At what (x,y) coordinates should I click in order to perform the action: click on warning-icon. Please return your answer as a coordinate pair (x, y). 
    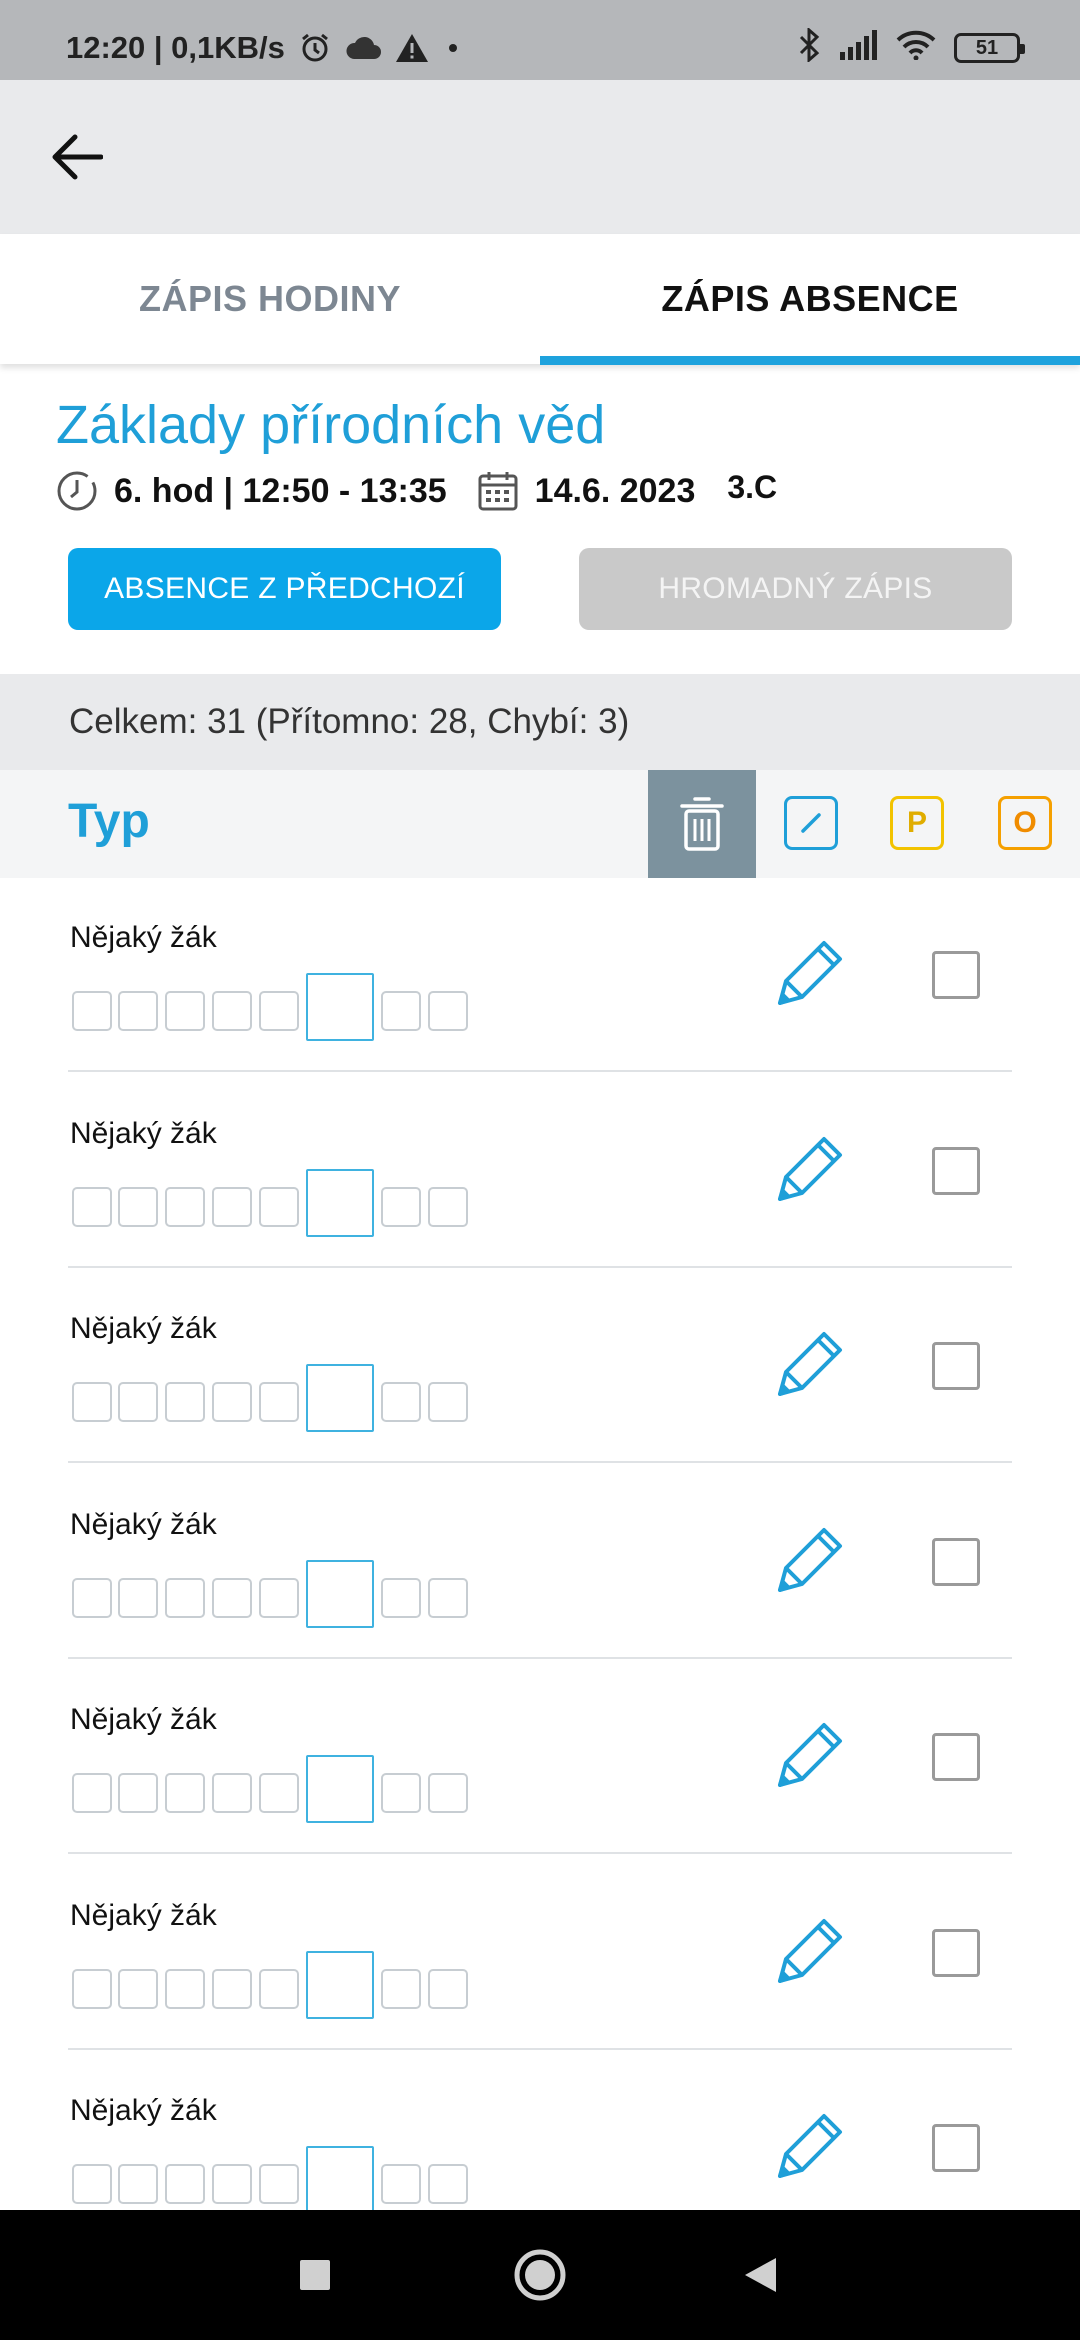
    Looking at the image, I should click on (412, 48).